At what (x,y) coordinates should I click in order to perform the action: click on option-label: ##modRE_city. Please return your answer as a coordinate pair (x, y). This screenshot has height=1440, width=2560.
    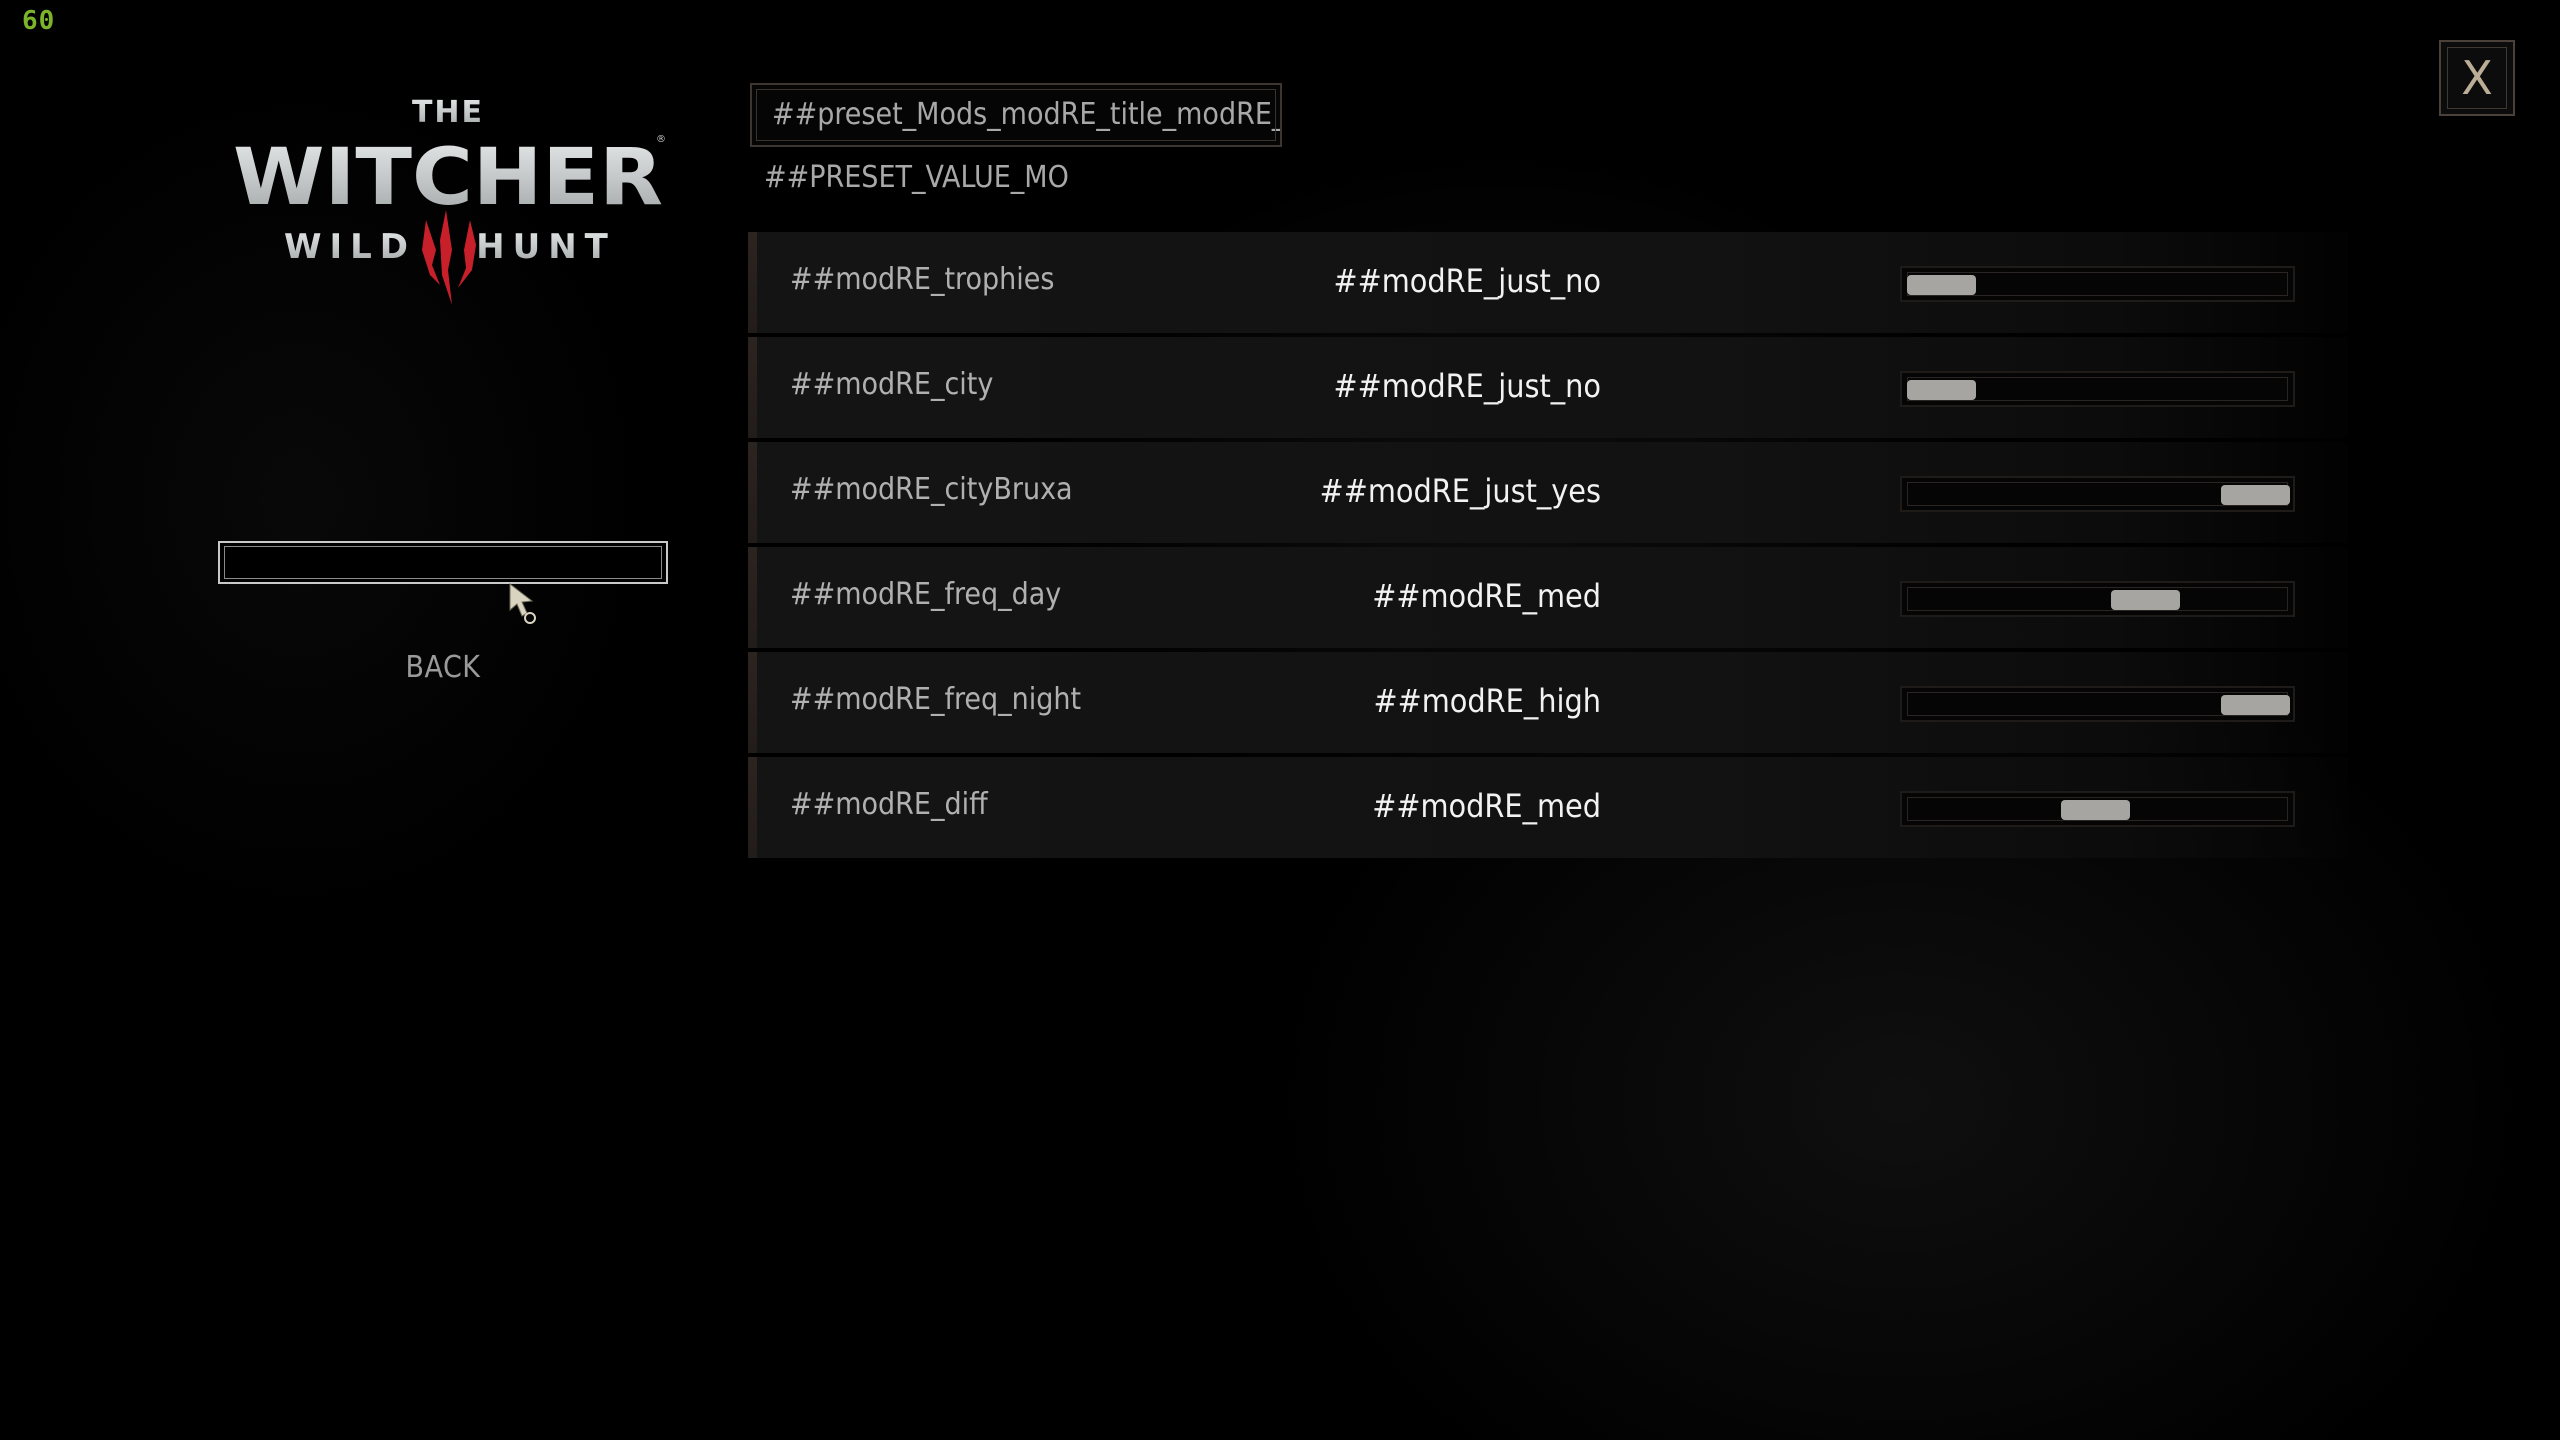
    Looking at the image, I should click on (892, 384).